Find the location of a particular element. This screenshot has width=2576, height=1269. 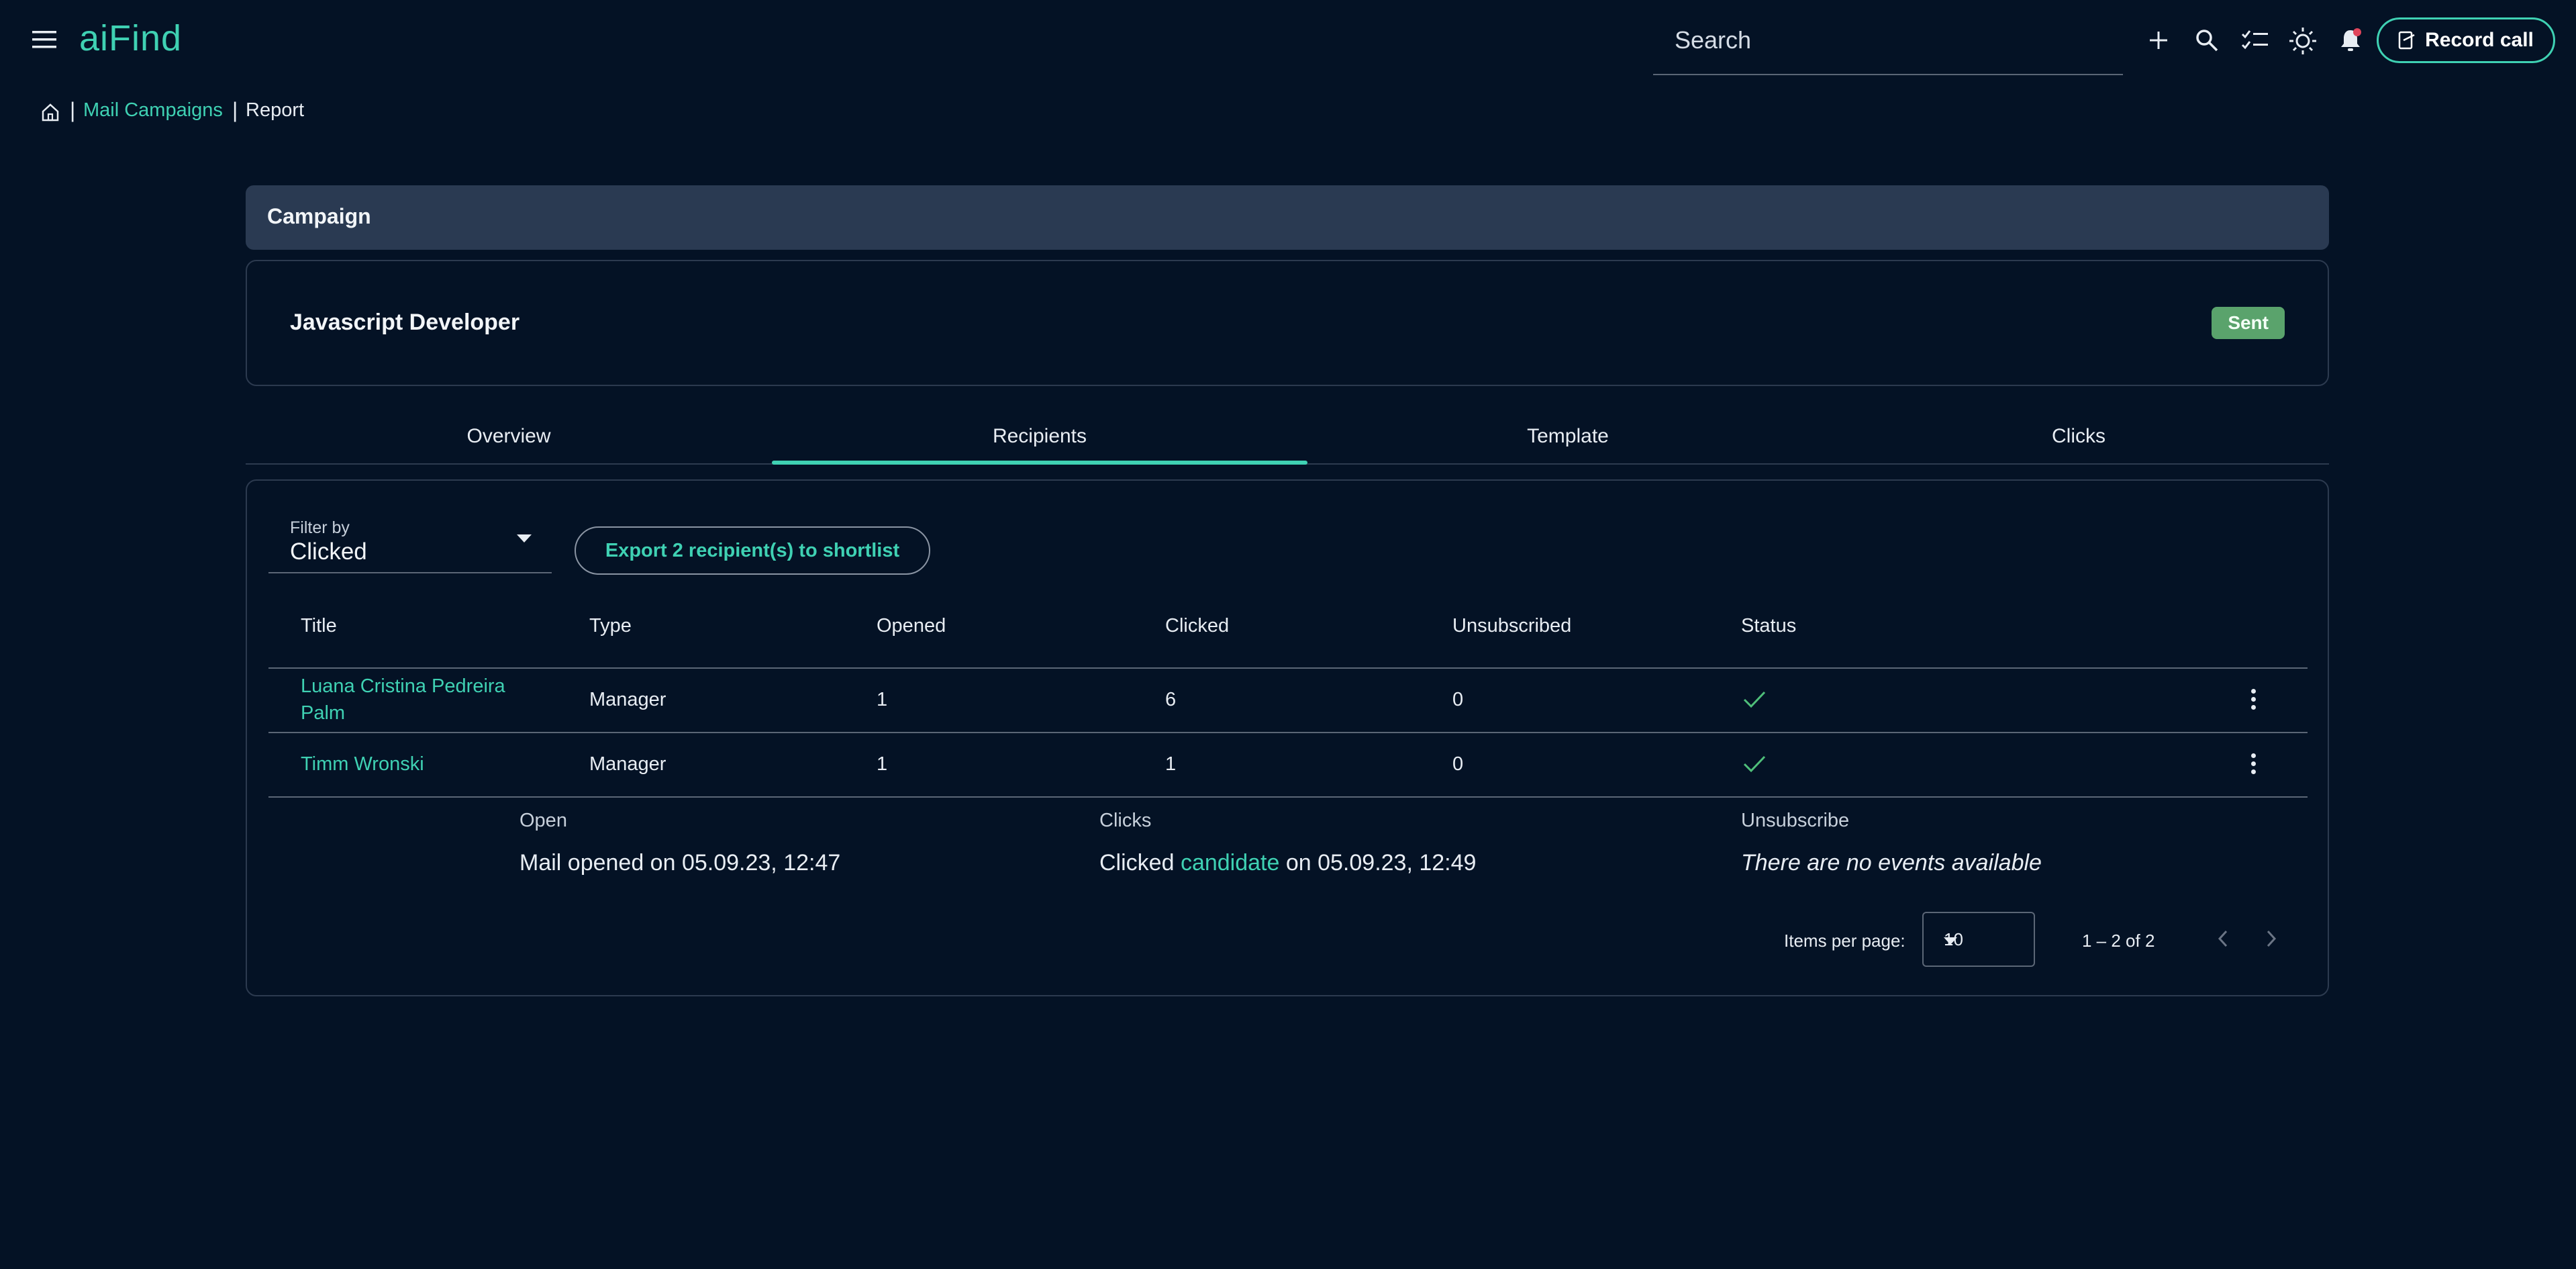

column-header-type: Type is located at coordinates (610, 626).